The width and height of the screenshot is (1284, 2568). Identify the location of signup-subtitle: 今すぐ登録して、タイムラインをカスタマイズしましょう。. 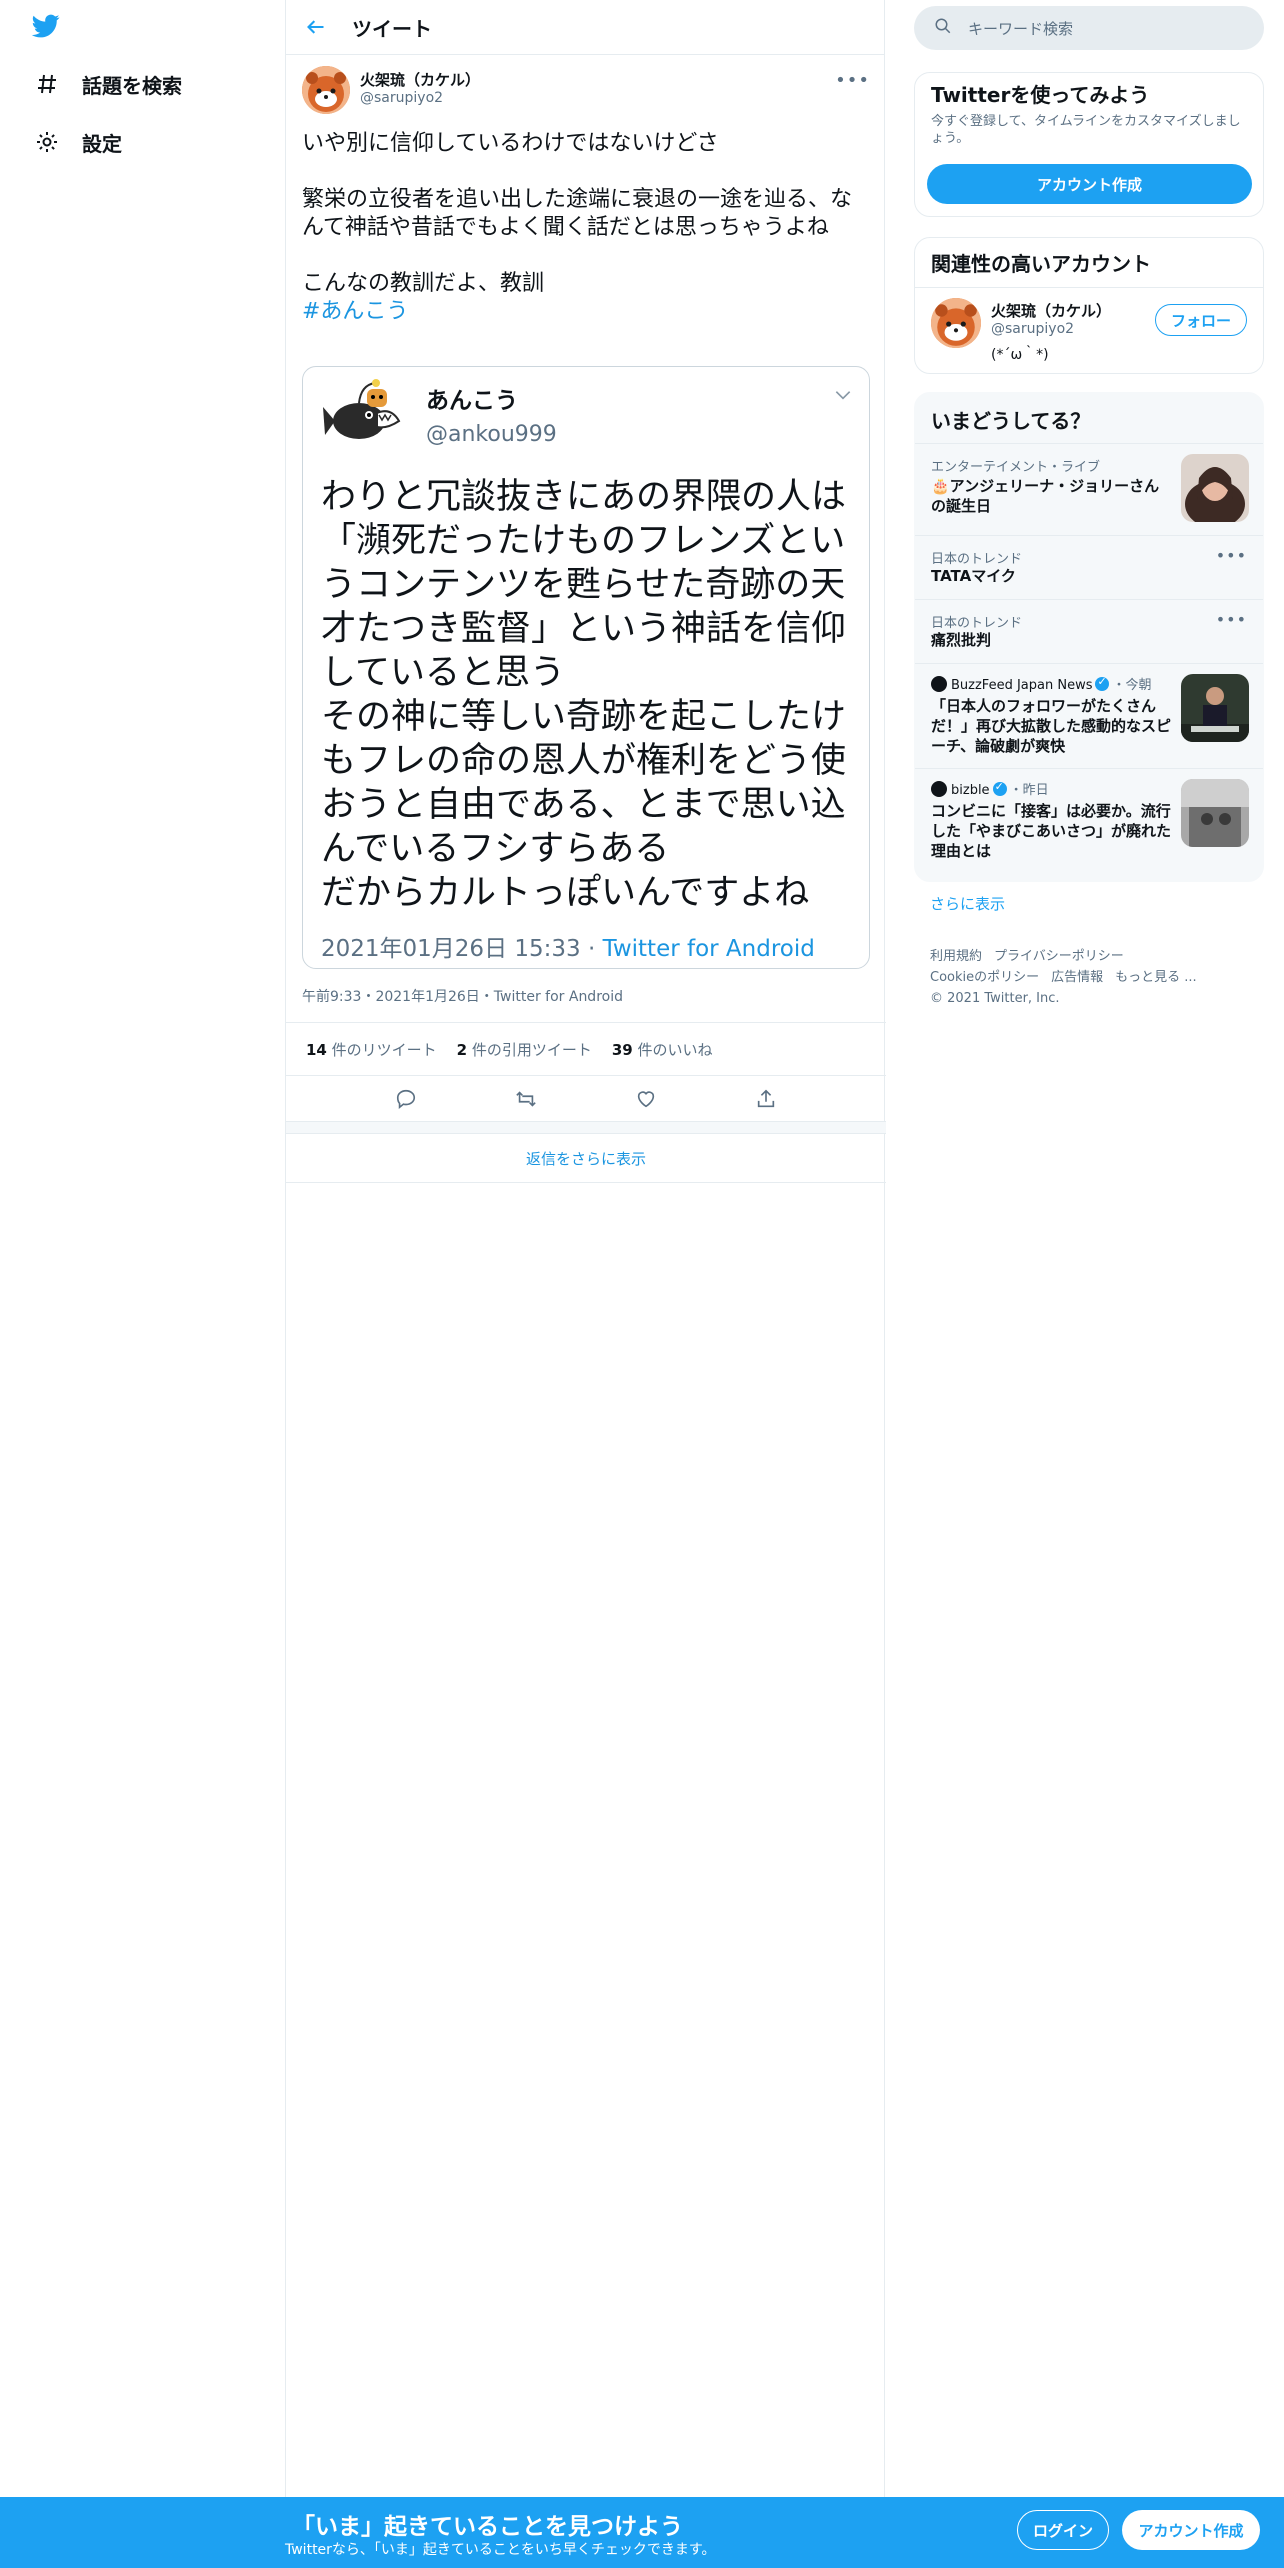
(1086, 130).